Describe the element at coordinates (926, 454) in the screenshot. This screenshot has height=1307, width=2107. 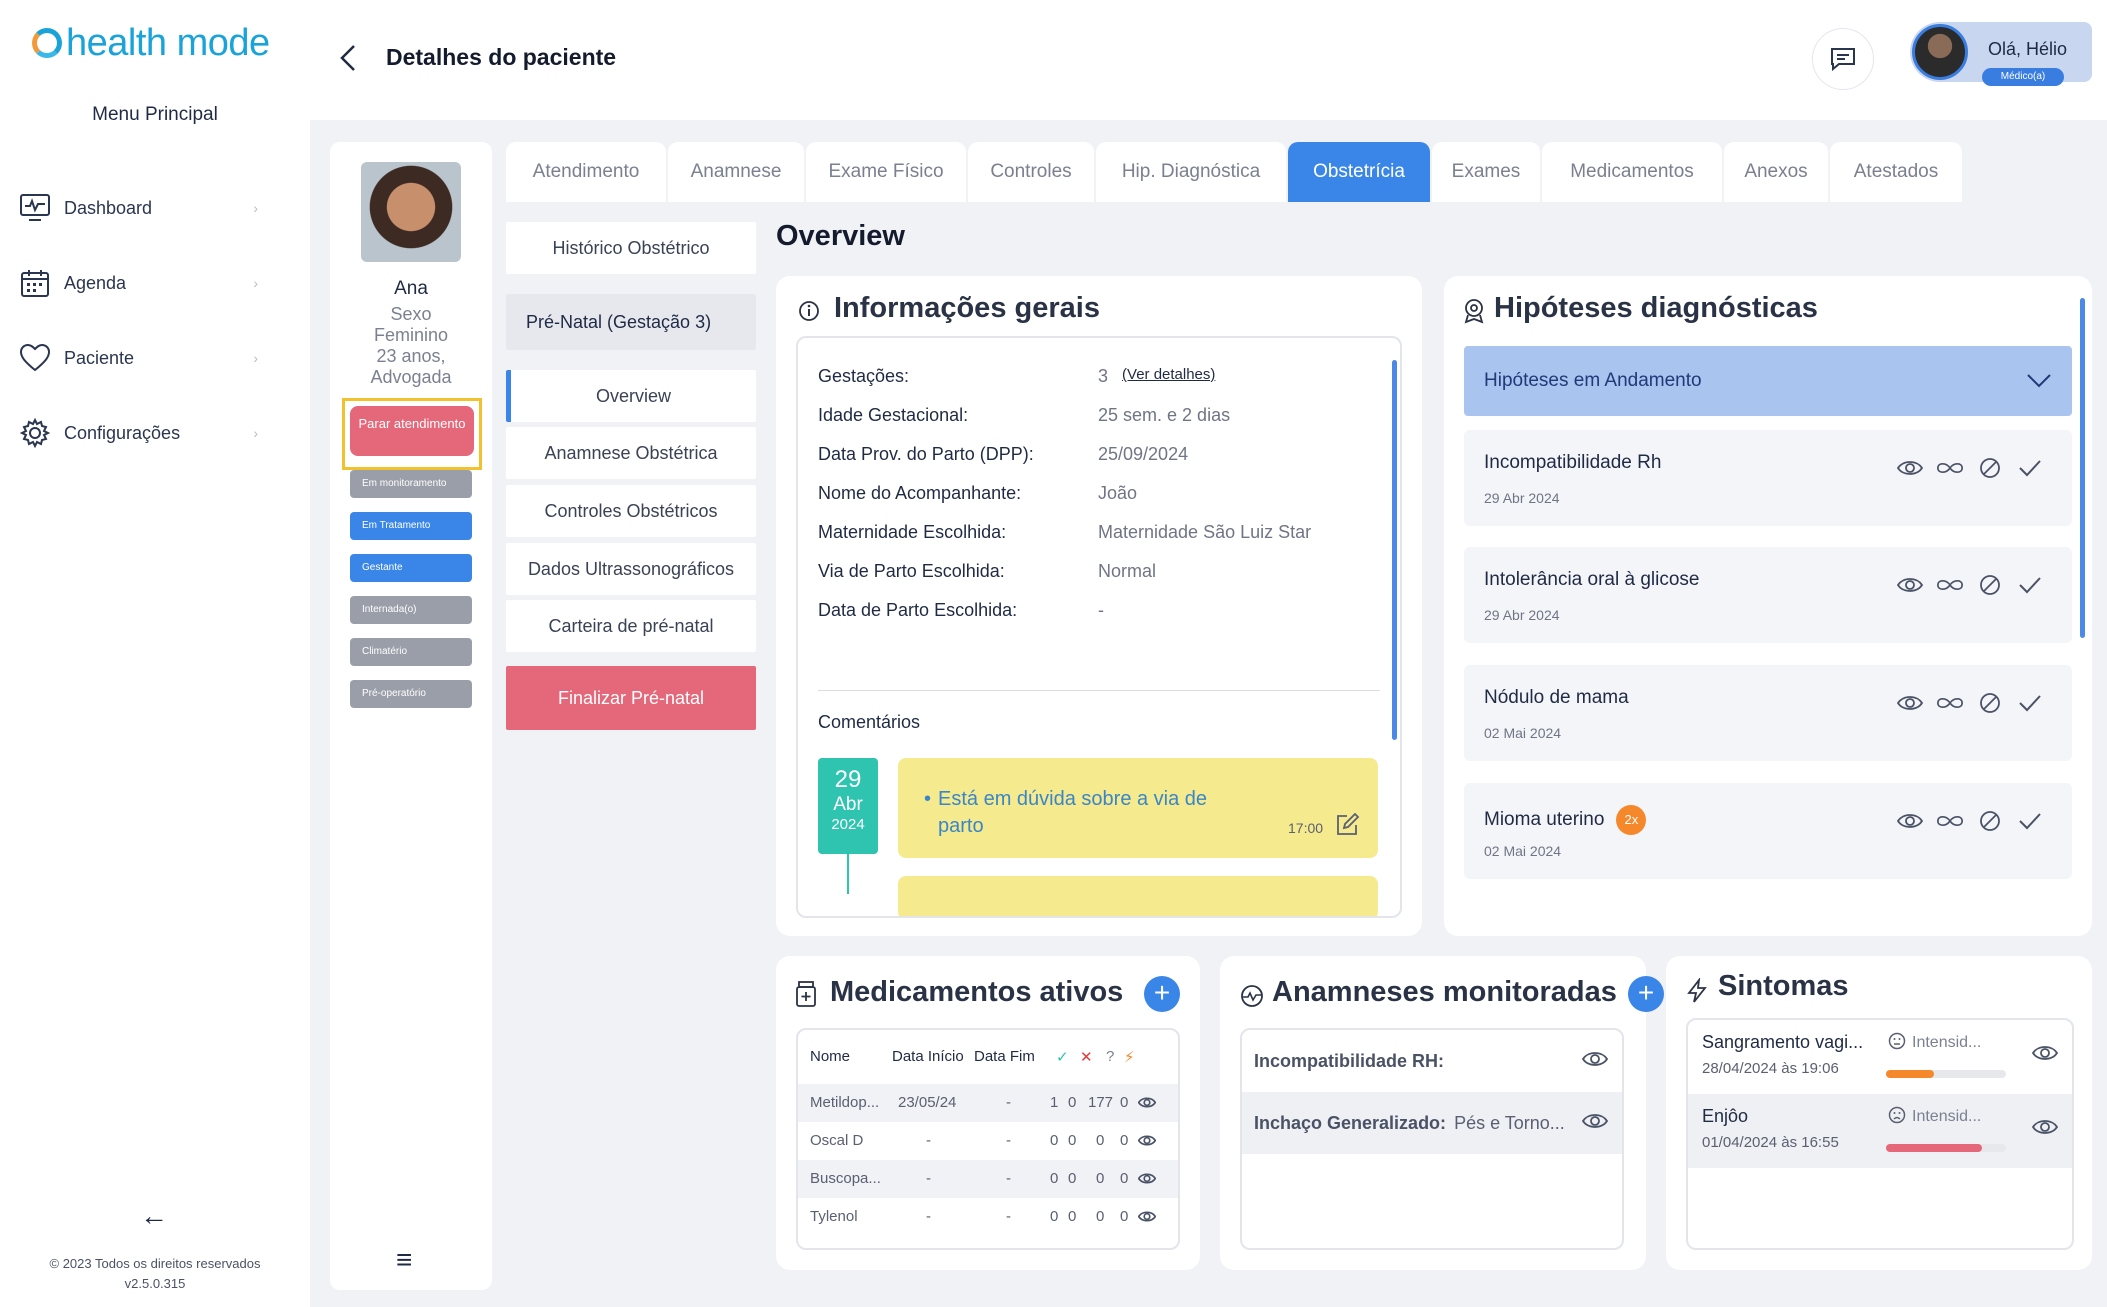
I see `info-label: Data Prov. do Parto (DPP):` at that location.